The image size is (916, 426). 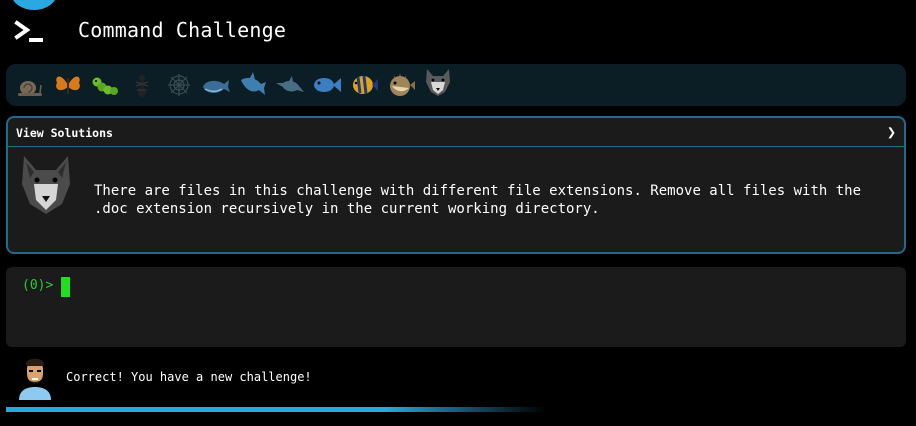 I want to click on bearded-man-avatar-icon, so click(x=35, y=378).